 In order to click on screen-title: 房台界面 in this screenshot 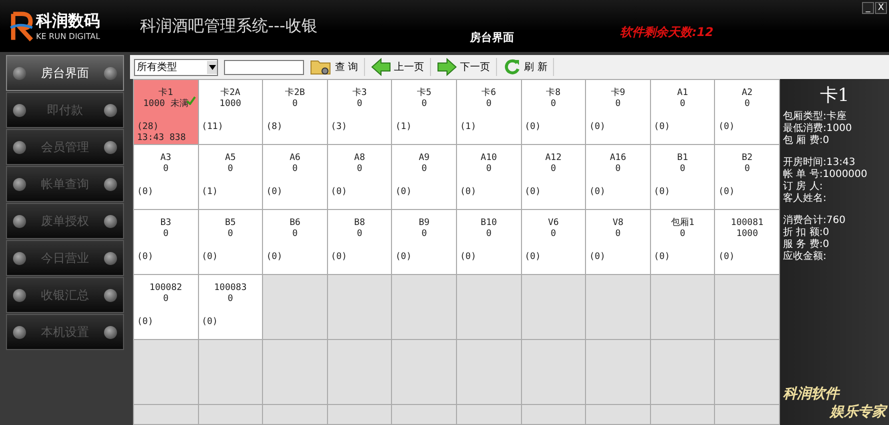, I will do `click(492, 37)`.